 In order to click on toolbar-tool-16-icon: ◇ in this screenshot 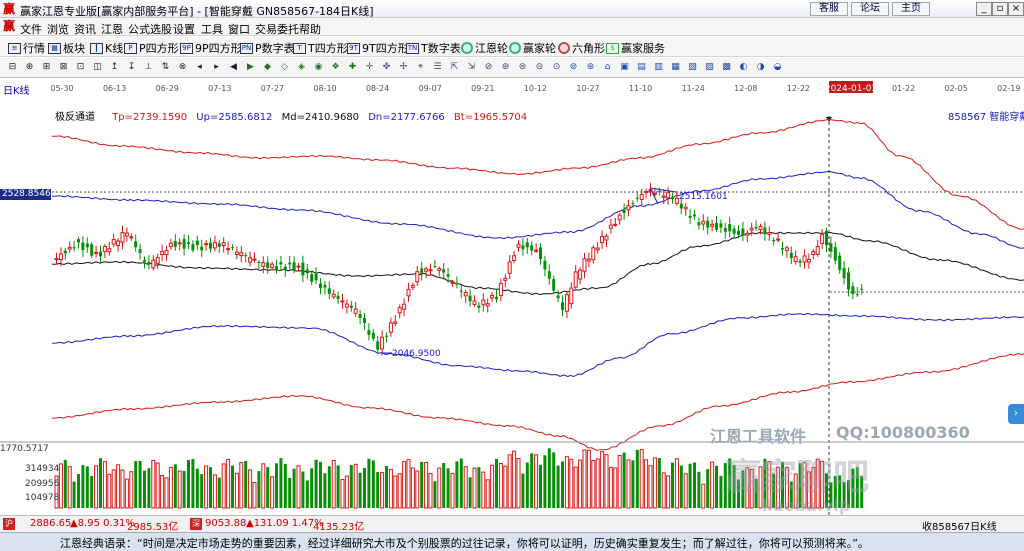, I will do `click(284, 67)`.